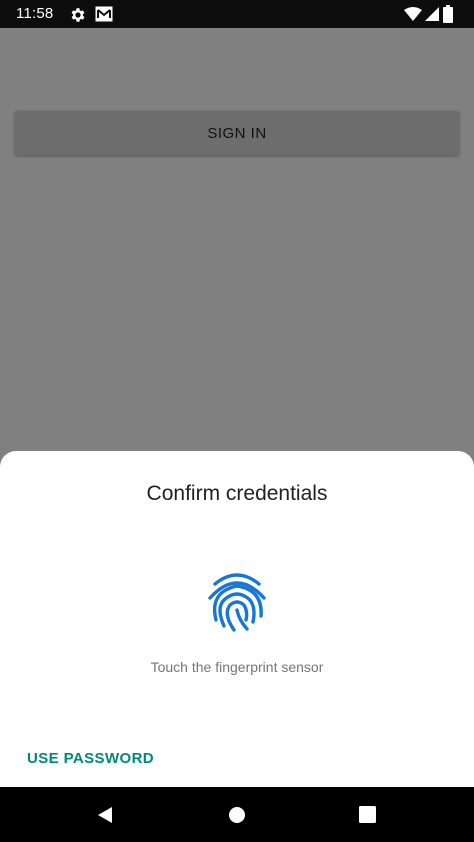 This screenshot has width=474, height=842. What do you see at coordinates (104, 16) in the screenshot?
I see `mail-icon` at bounding box center [104, 16].